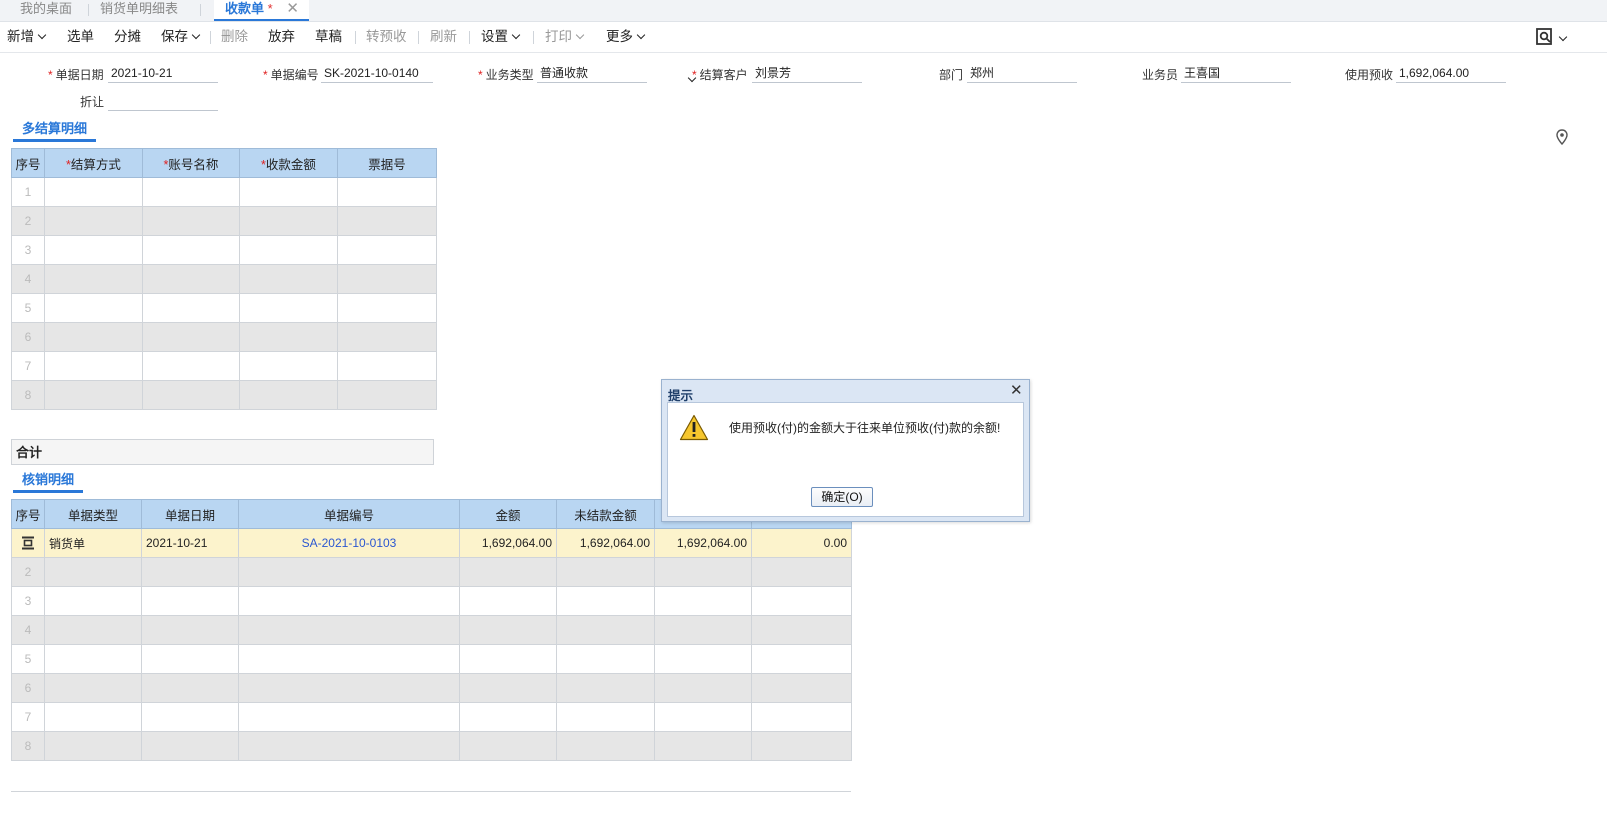 The image size is (1607, 815). What do you see at coordinates (807, 74) in the screenshot?
I see `customer-field: 刘景芳` at bounding box center [807, 74].